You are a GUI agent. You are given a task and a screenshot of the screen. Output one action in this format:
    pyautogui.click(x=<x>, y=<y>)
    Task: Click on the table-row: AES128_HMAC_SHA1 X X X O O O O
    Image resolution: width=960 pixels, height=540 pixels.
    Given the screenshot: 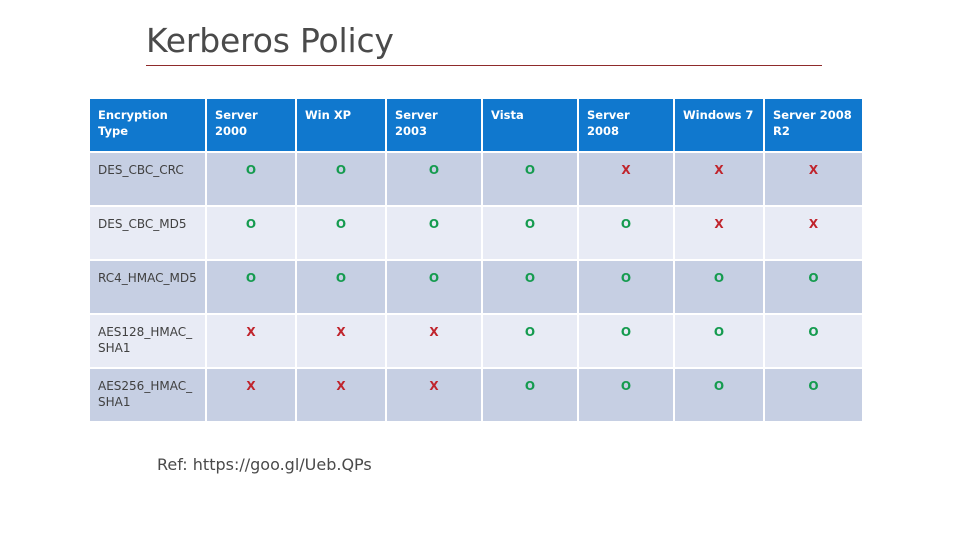 What is the action you would take?
    pyautogui.click(x=476, y=341)
    